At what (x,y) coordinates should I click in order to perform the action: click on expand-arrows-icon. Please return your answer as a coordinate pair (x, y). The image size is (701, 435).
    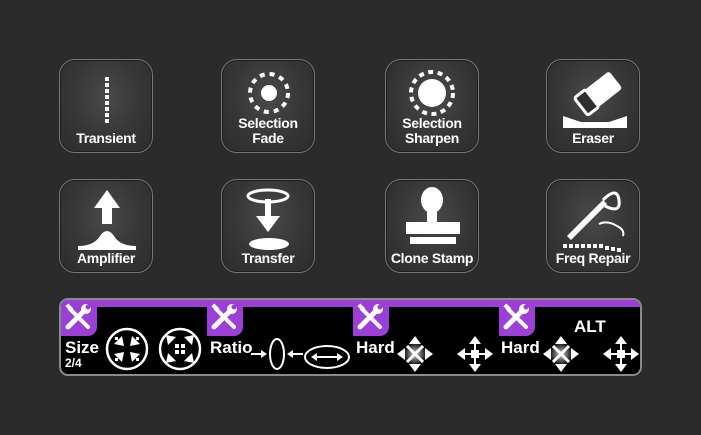
    Looking at the image, I should click on (180, 349).